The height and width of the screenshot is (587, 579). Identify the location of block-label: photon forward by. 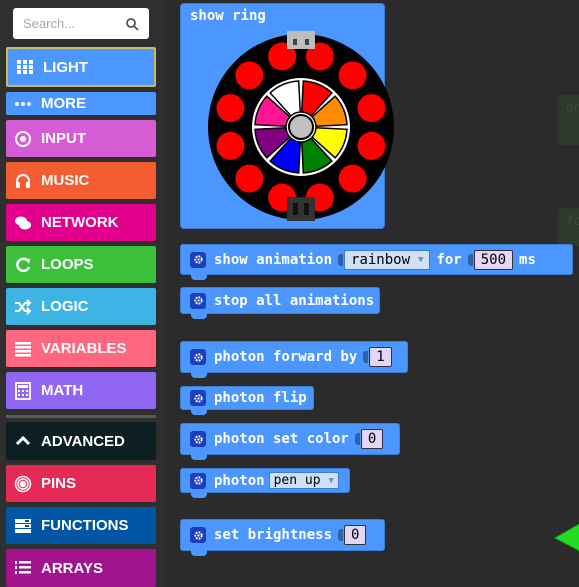
(286, 357).